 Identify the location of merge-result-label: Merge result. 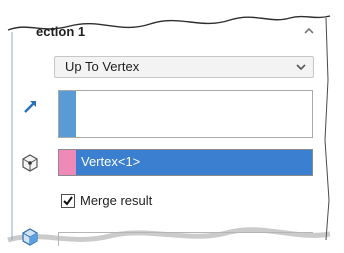
(116, 200).